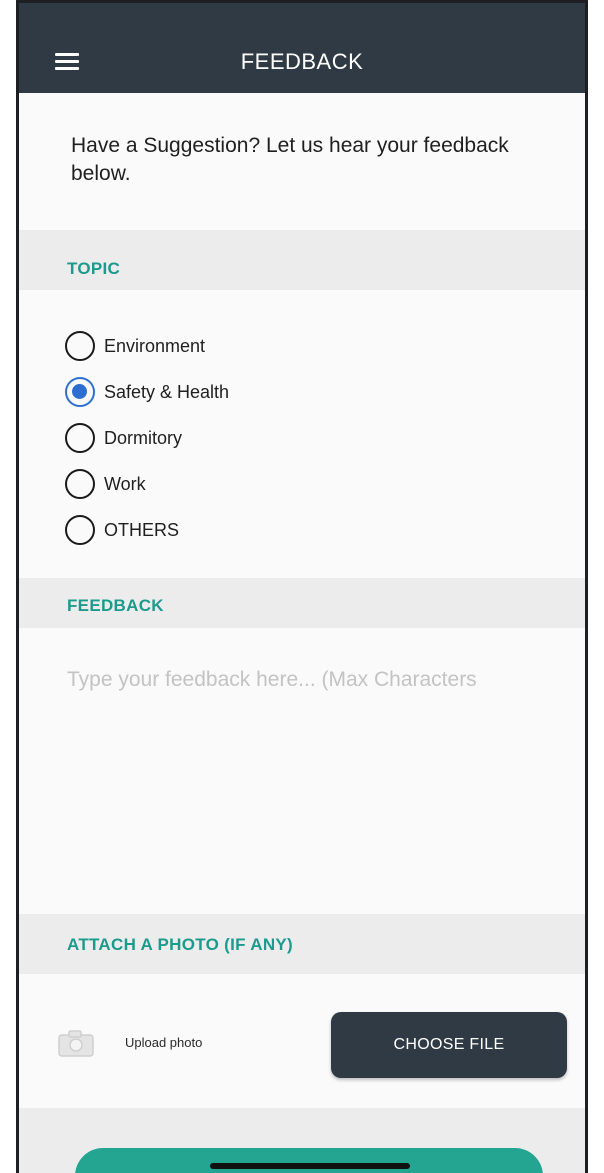 The width and height of the screenshot is (604, 1173). Describe the element at coordinates (155, 345) in the screenshot. I see `radio-option-label: Environment` at that location.